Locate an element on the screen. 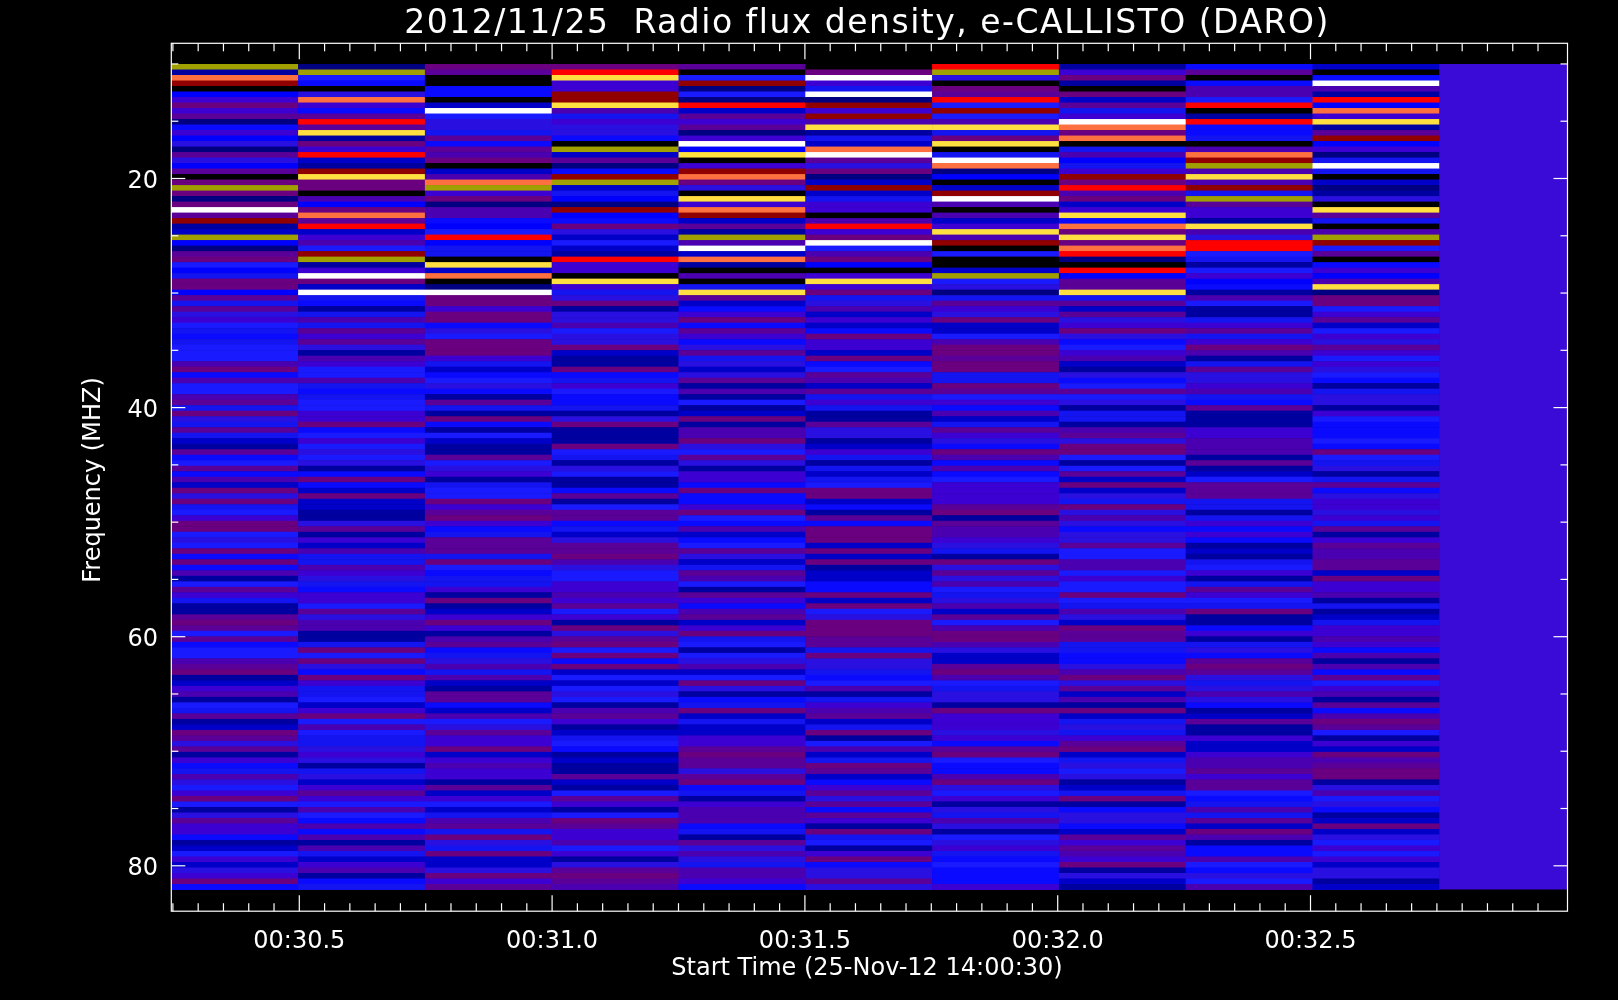  tick-label: 20 is located at coordinates (142, 179).